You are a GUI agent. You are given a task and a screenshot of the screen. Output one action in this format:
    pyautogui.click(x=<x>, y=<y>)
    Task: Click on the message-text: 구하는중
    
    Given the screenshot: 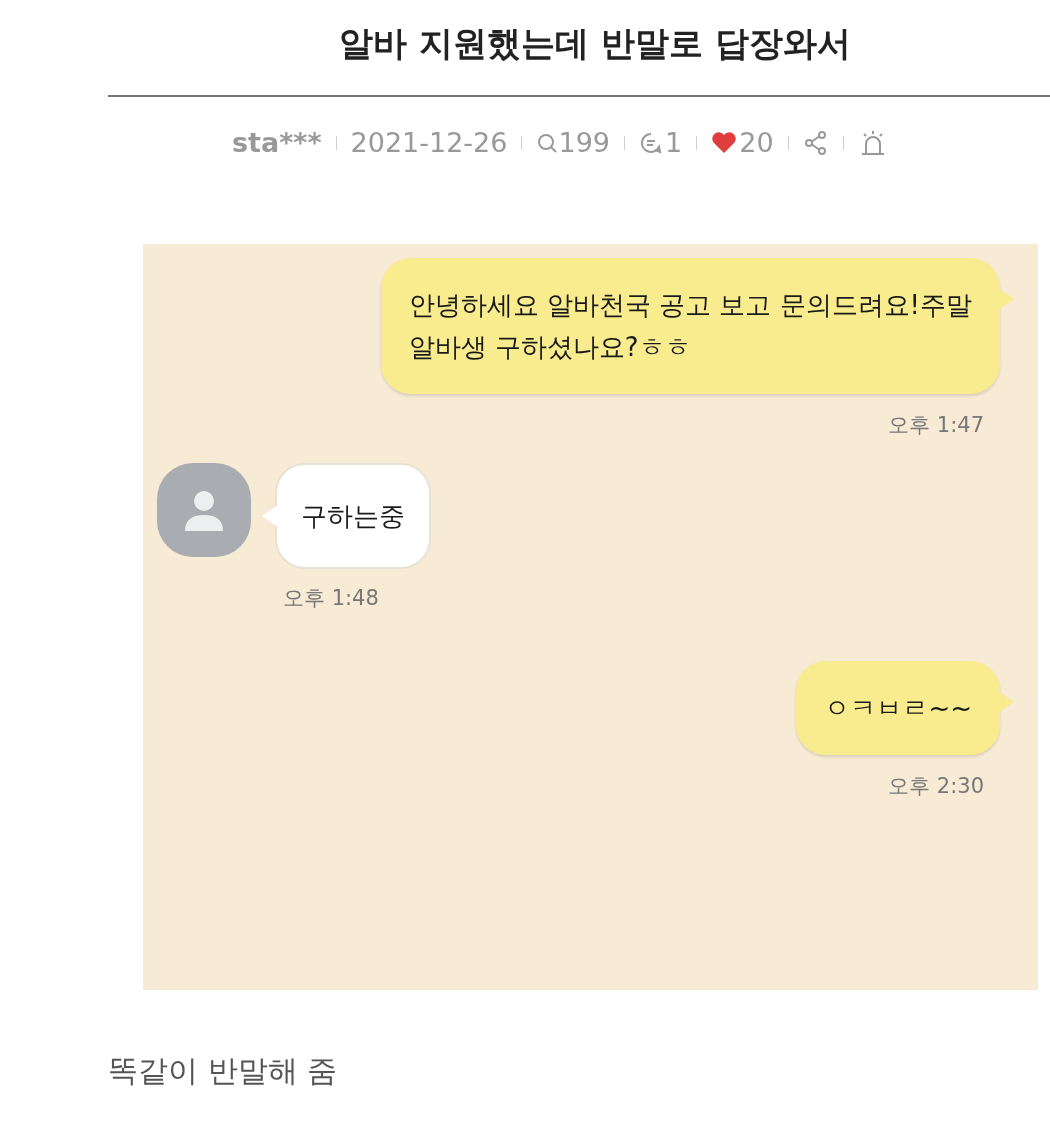 What is the action you would take?
    pyautogui.click(x=353, y=516)
    